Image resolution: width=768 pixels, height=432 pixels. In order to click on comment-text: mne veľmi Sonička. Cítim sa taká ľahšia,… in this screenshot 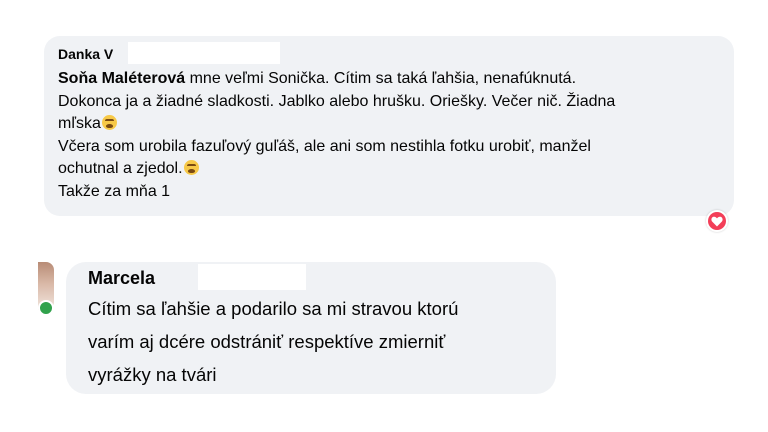, I will do `click(381, 78)`.